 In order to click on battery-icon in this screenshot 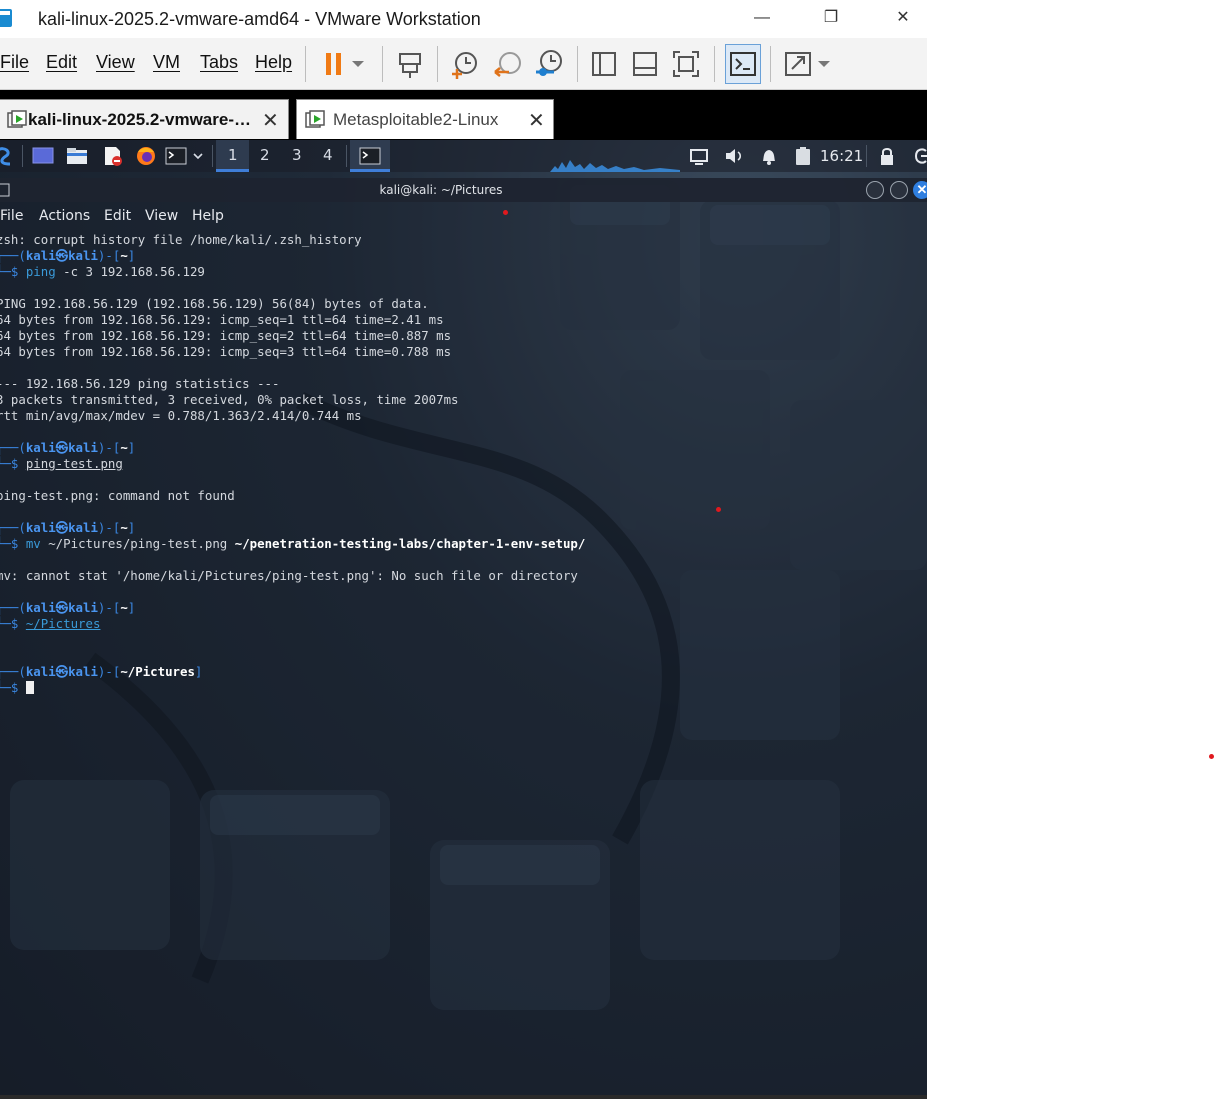, I will do `click(803, 156)`.